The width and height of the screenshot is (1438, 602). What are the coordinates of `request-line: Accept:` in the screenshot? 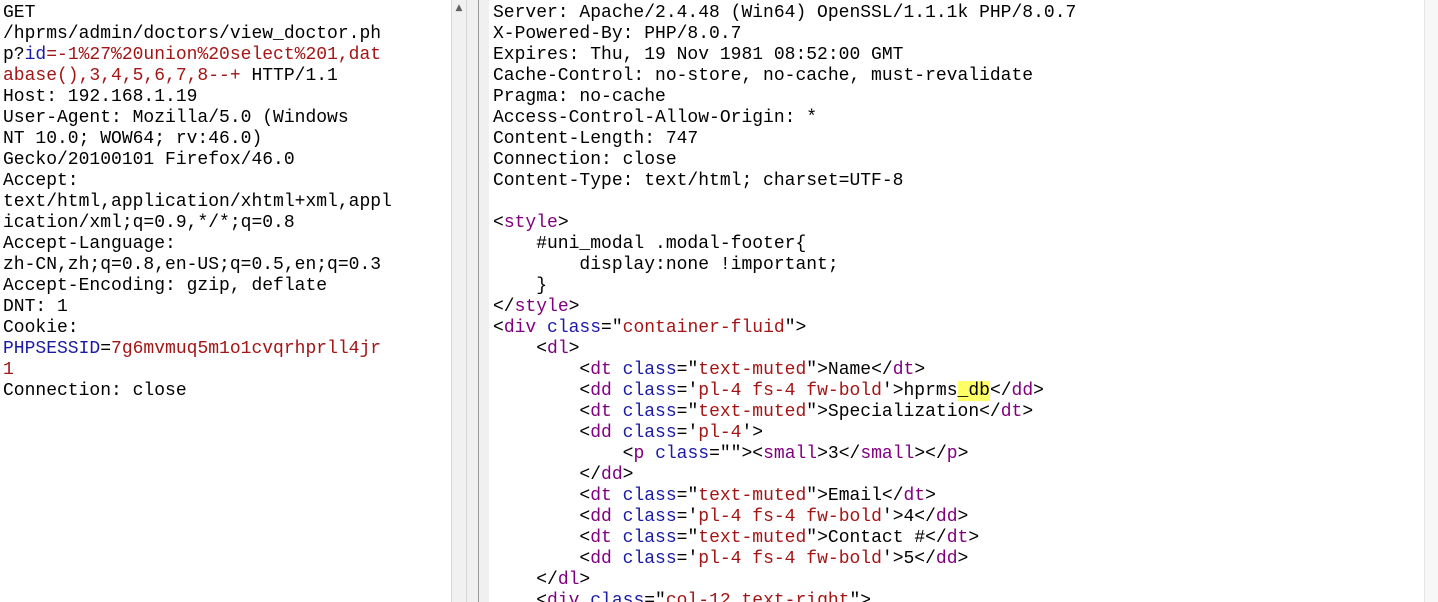 It's located at (41, 181).